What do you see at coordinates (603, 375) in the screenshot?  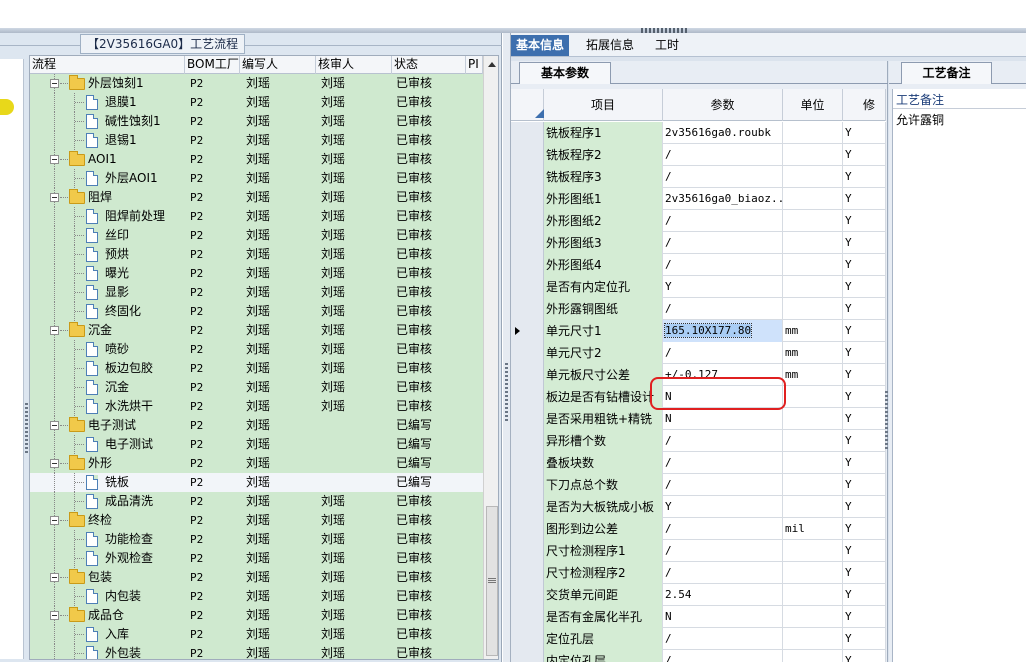 I see `item-cell: 单元板尺寸公差` at bounding box center [603, 375].